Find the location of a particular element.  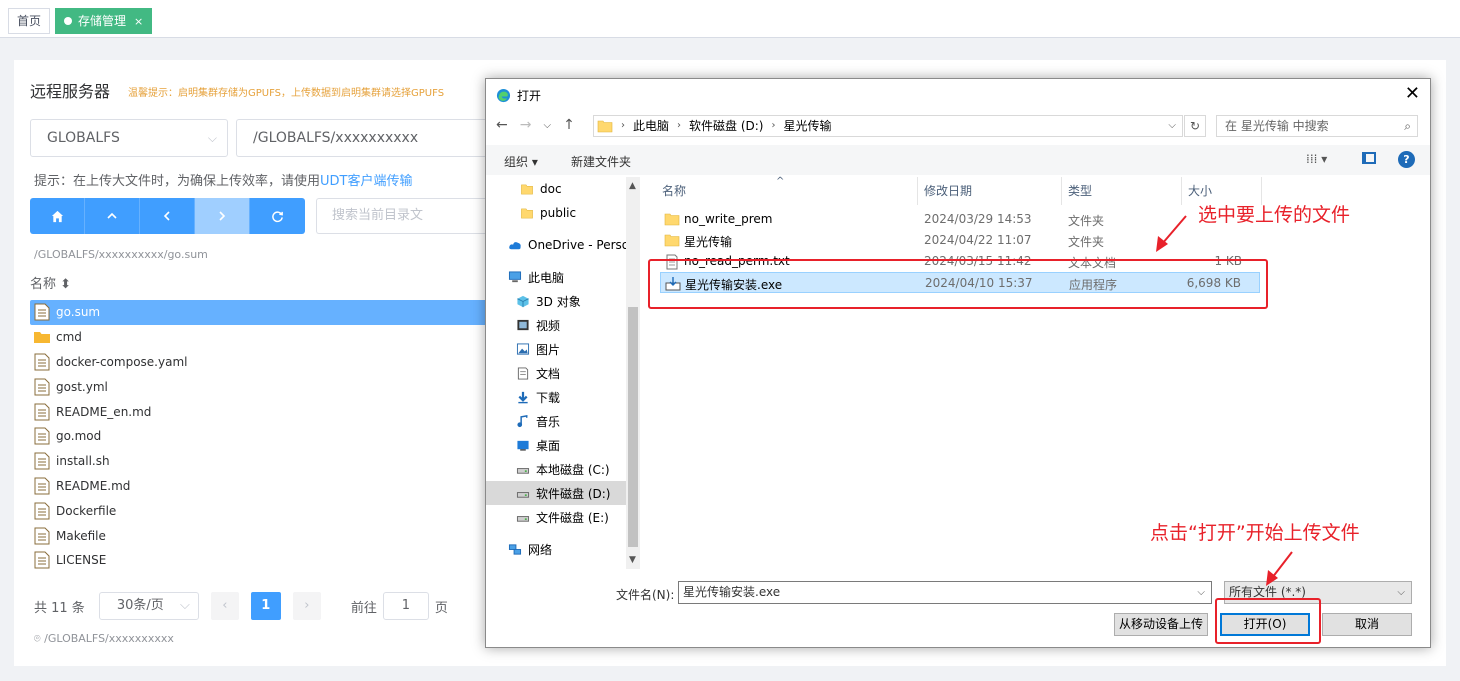

chevron-up-icon is located at coordinates (112, 215).